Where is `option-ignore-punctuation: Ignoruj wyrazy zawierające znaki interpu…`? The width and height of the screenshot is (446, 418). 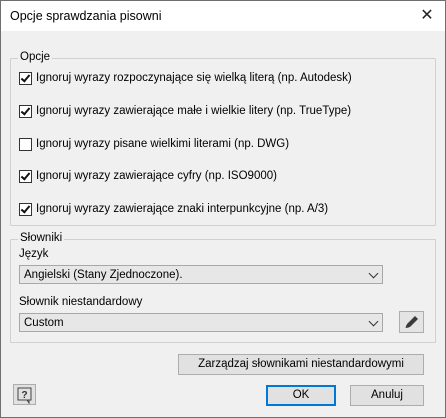
option-ignore-punctuation: Ignoruj wyrazy zawierające znaki interpu… is located at coordinates (173, 209).